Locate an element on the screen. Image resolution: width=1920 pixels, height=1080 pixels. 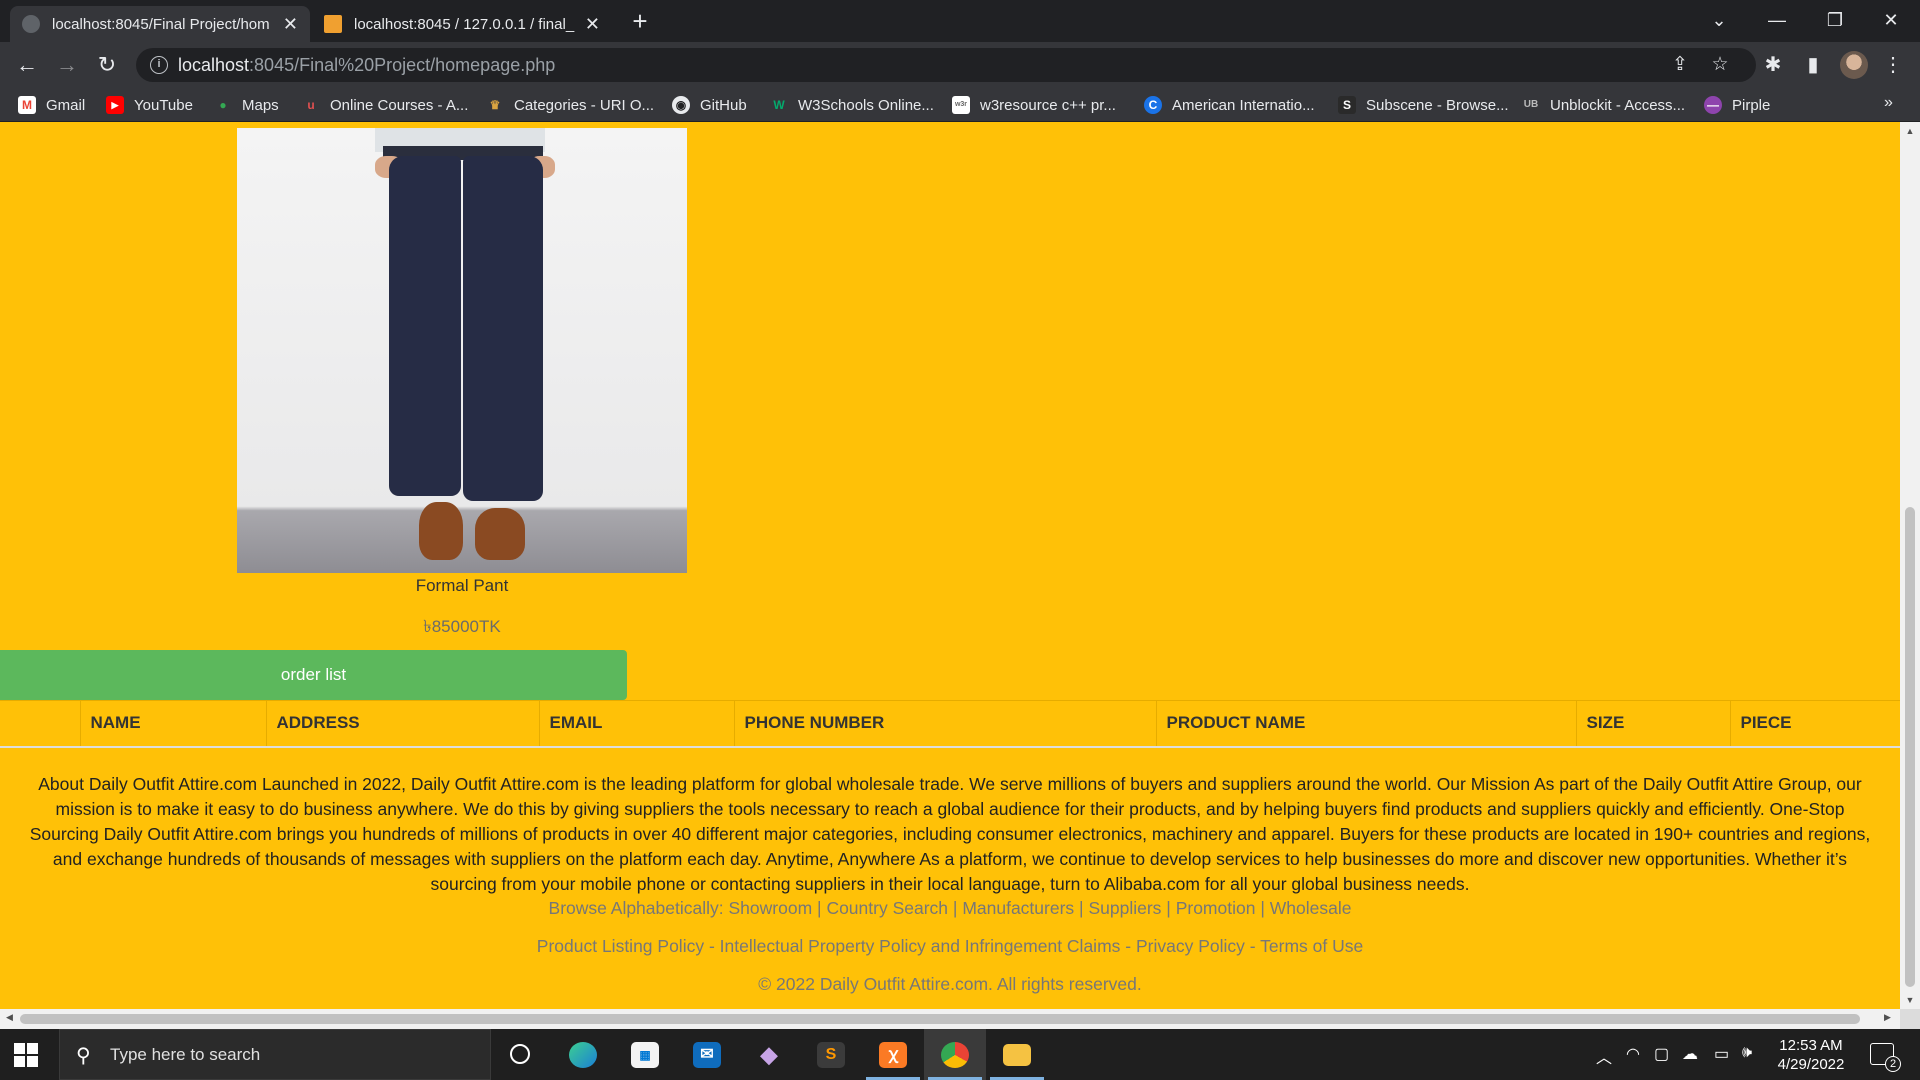
youtube-icon: ▶ is located at coordinates (115, 105).